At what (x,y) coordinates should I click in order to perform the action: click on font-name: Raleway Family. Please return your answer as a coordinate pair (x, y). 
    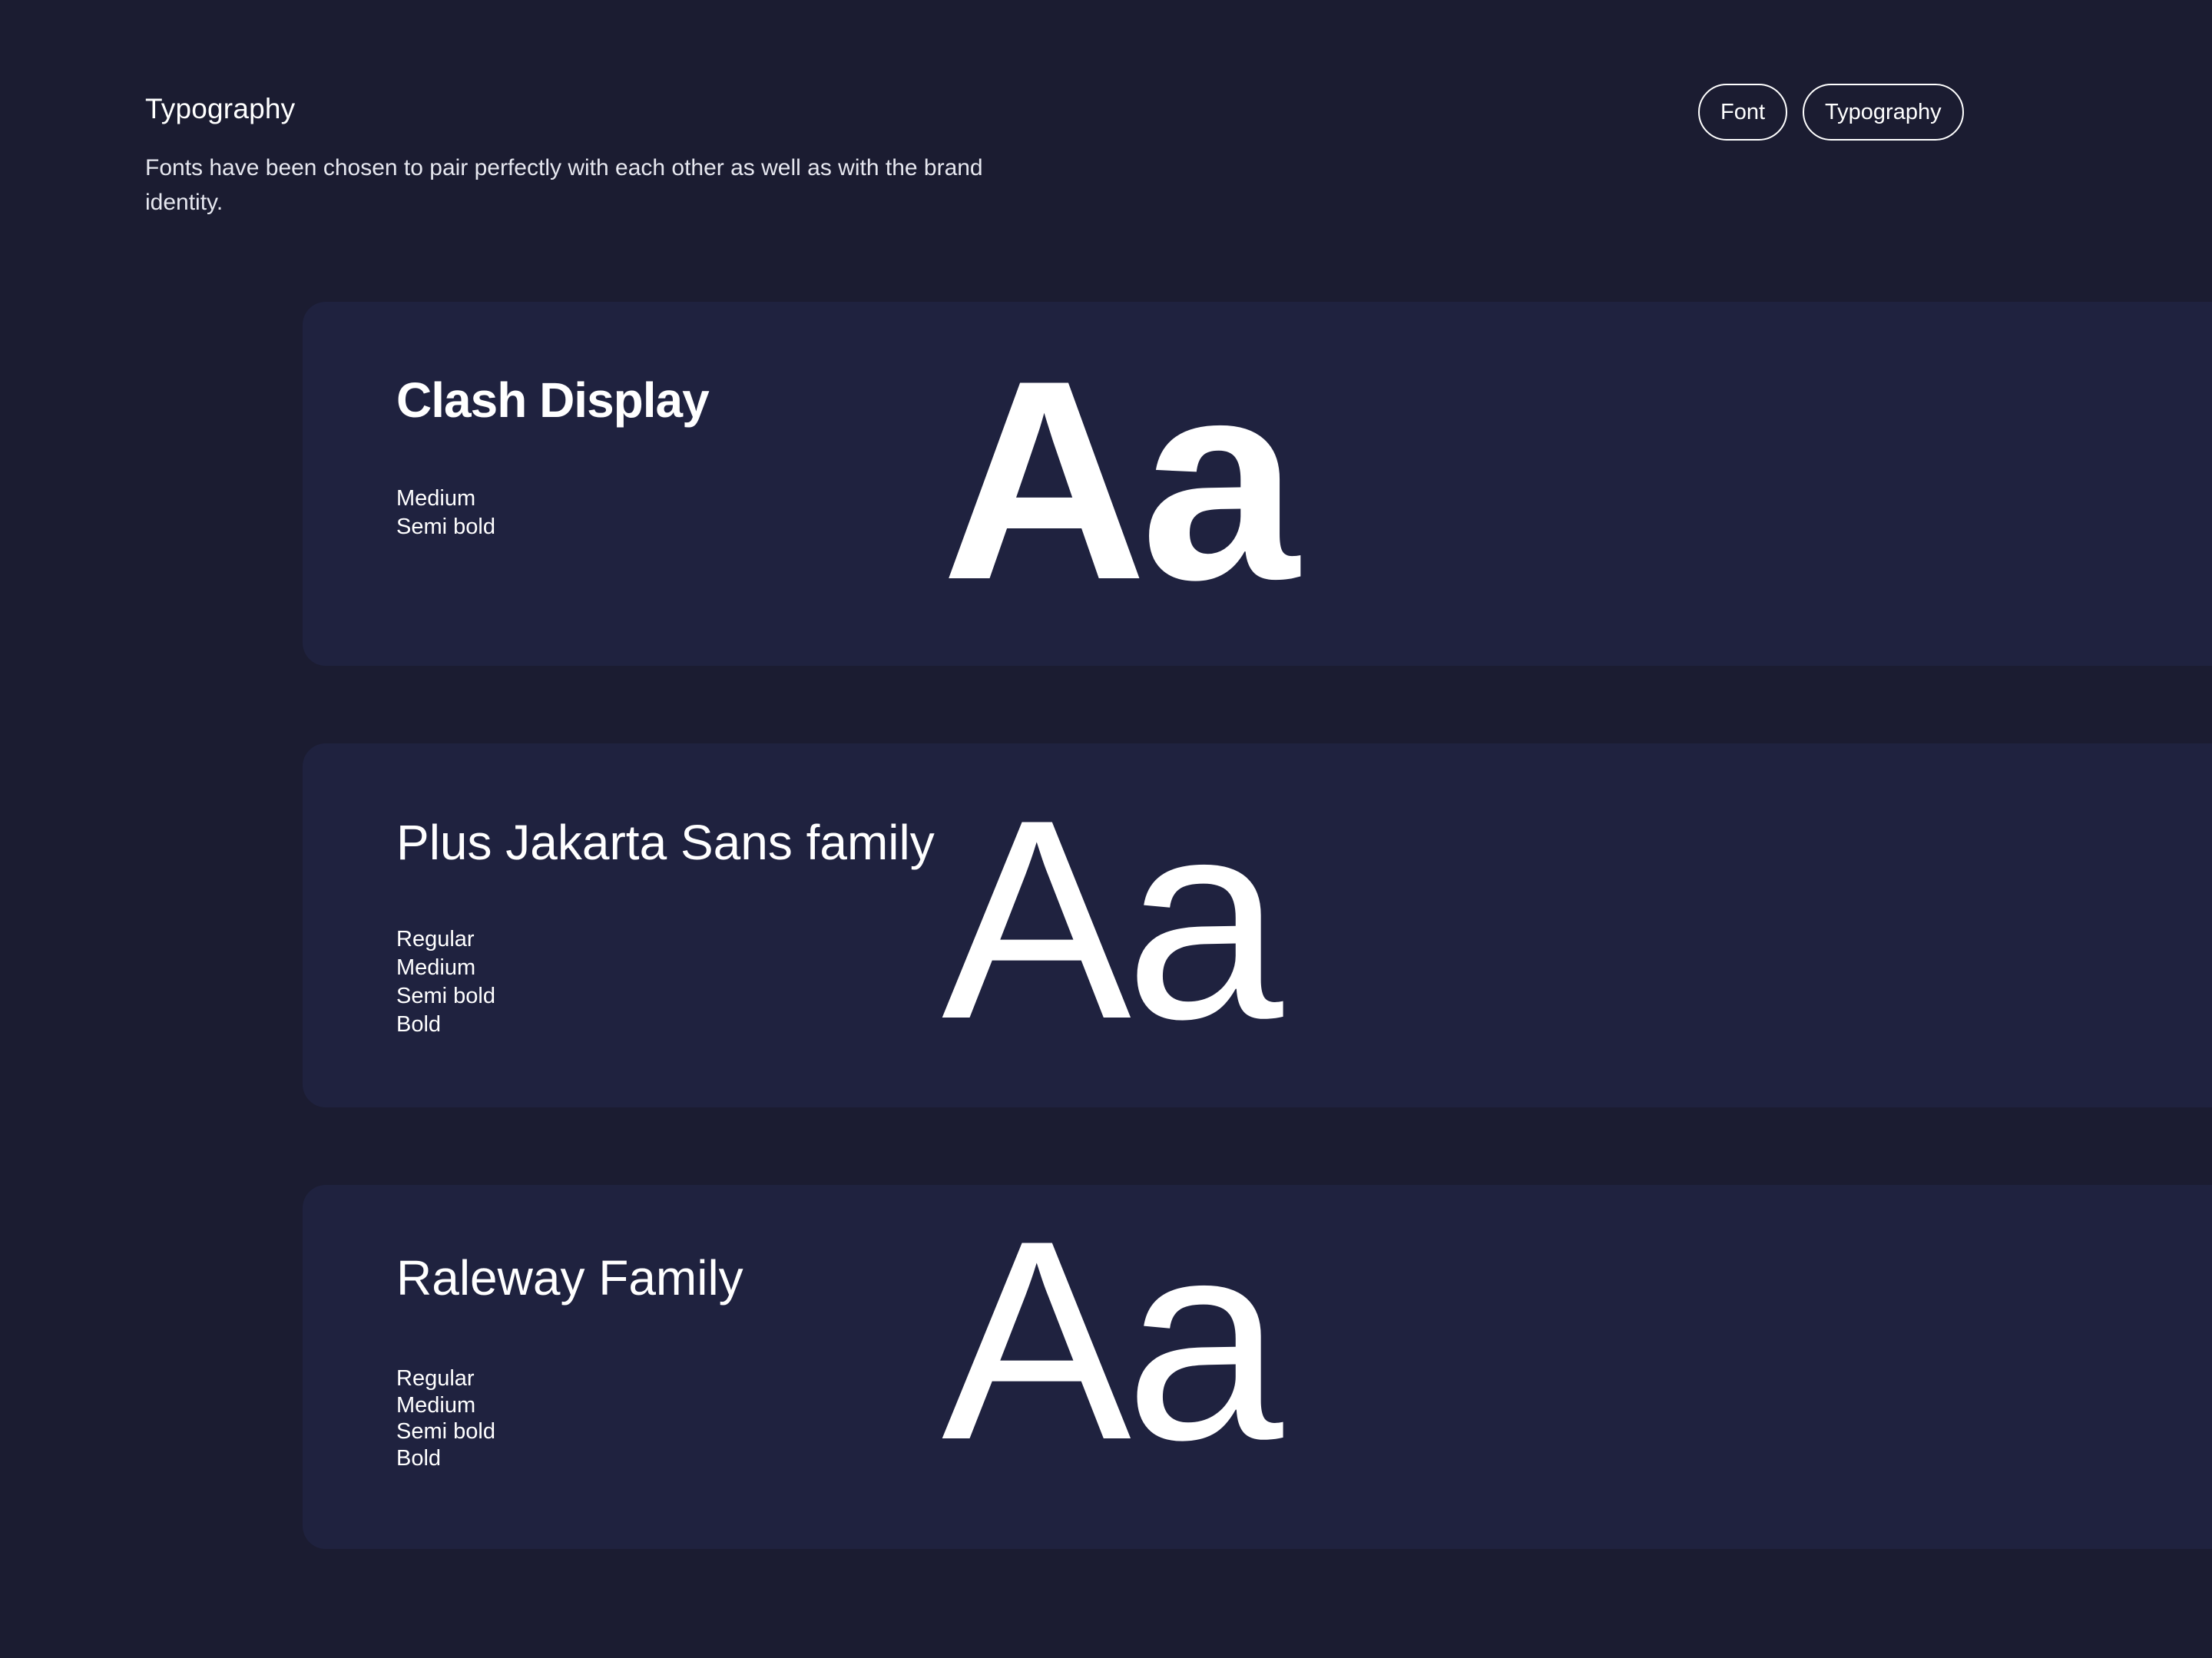
    Looking at the image, I should click on (570, 1278).